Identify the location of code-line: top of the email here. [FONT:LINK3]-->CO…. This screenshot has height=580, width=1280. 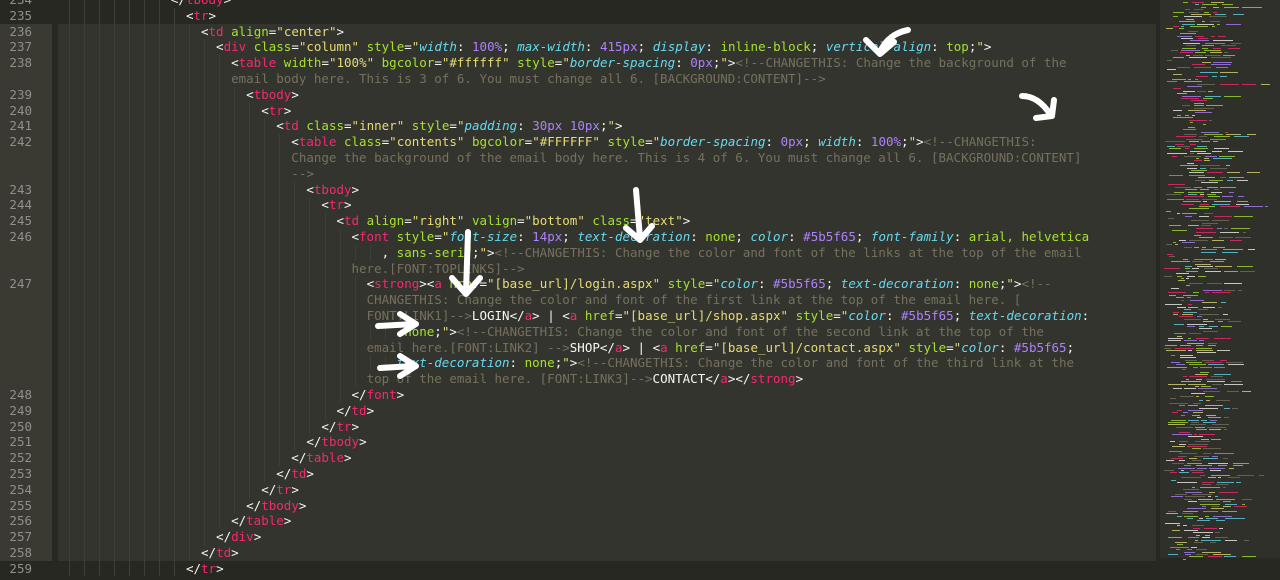
(607, 379).